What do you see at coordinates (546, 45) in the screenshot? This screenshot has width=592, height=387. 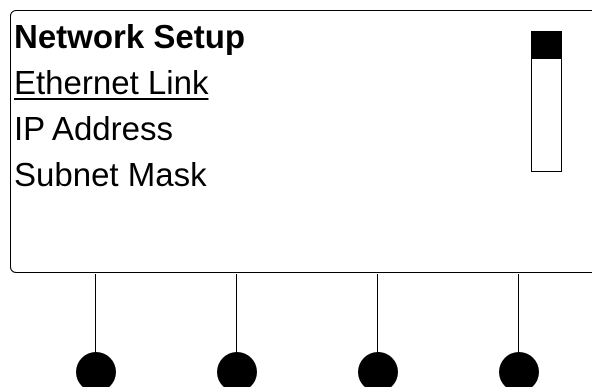 I see `scroll-thumb` at bounding box center [546, 45].